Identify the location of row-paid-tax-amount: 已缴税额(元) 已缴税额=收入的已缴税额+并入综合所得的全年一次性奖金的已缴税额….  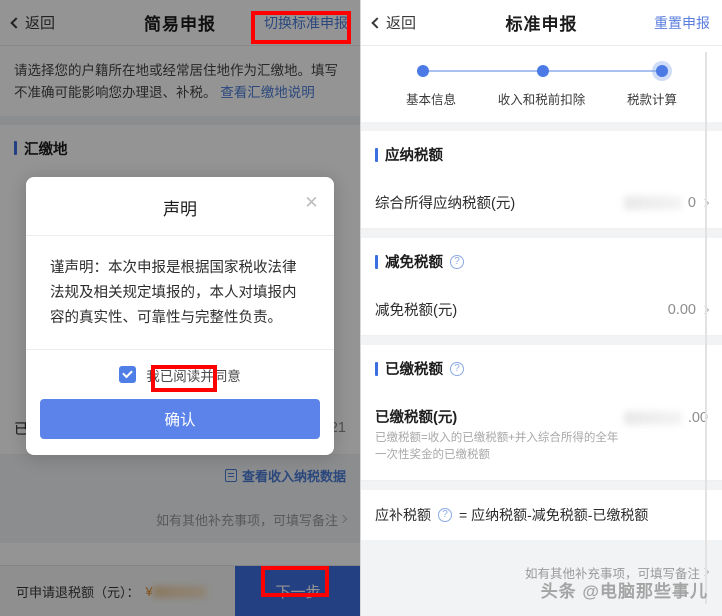
(541, 436).